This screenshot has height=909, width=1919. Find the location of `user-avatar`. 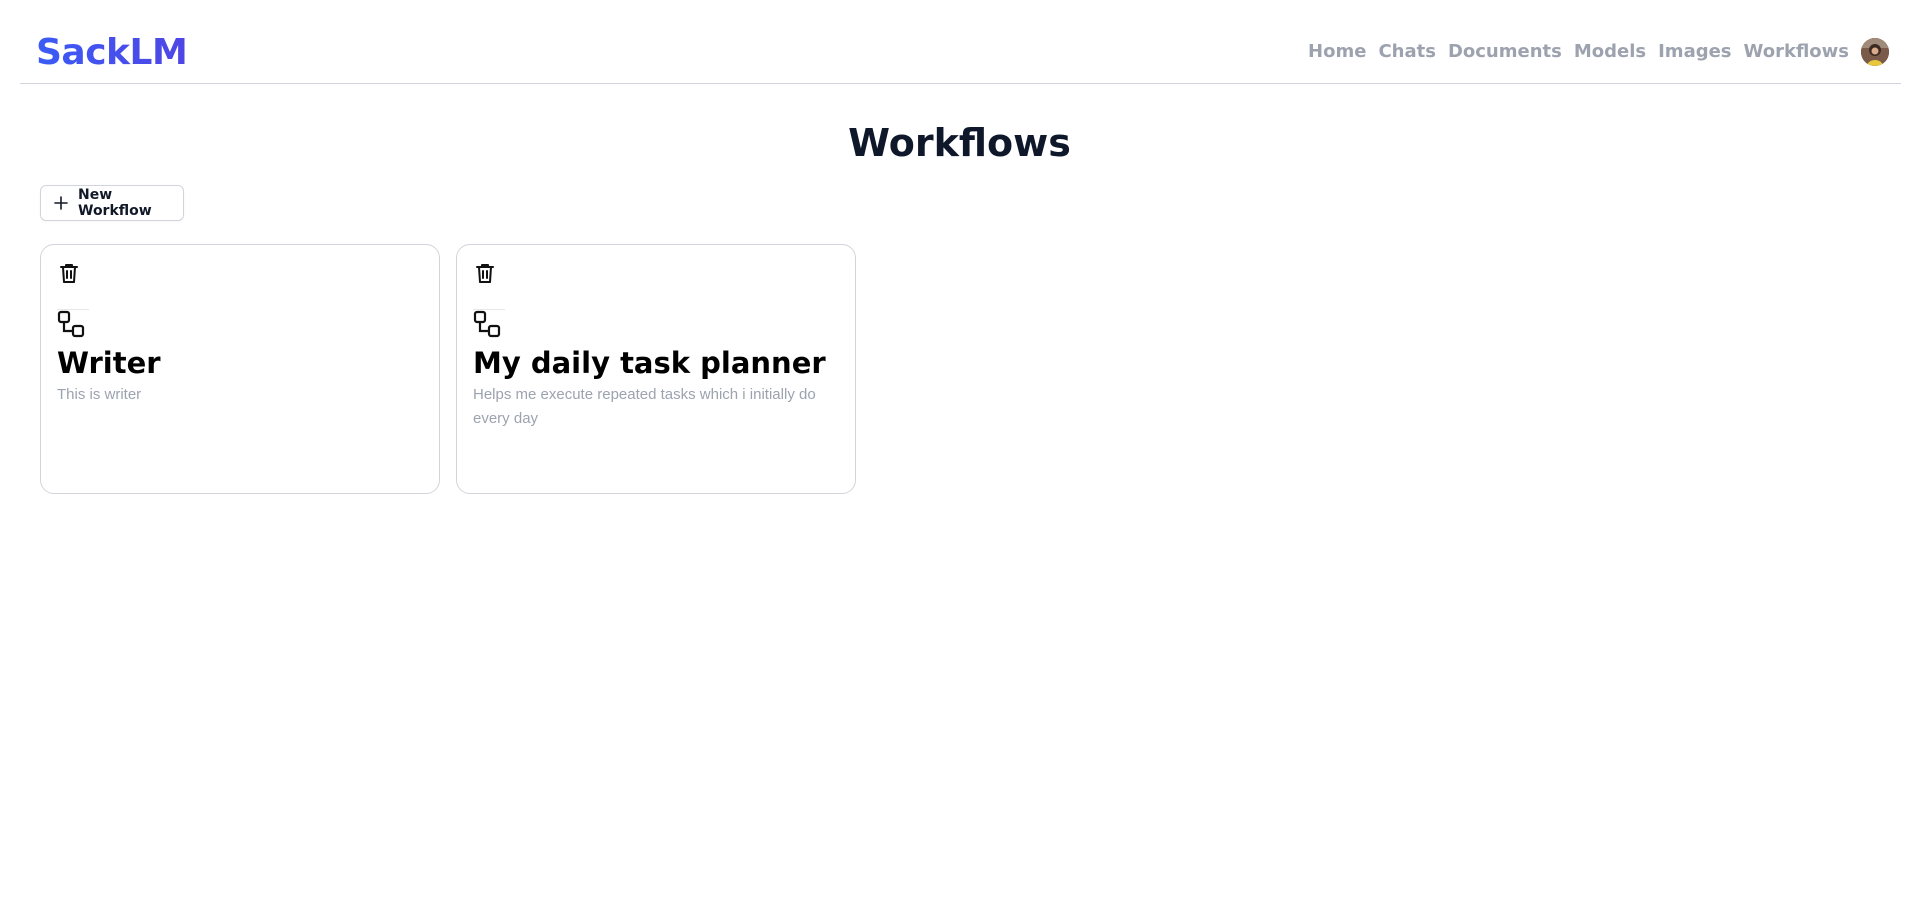

user-avatar is located at coordinates (1875, 52).